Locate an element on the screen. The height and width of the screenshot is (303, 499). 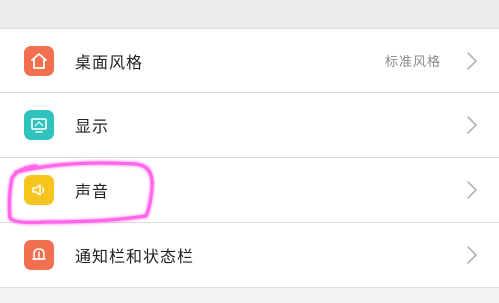
settings-item-label: 显示 is located at coordinates (92, 126).